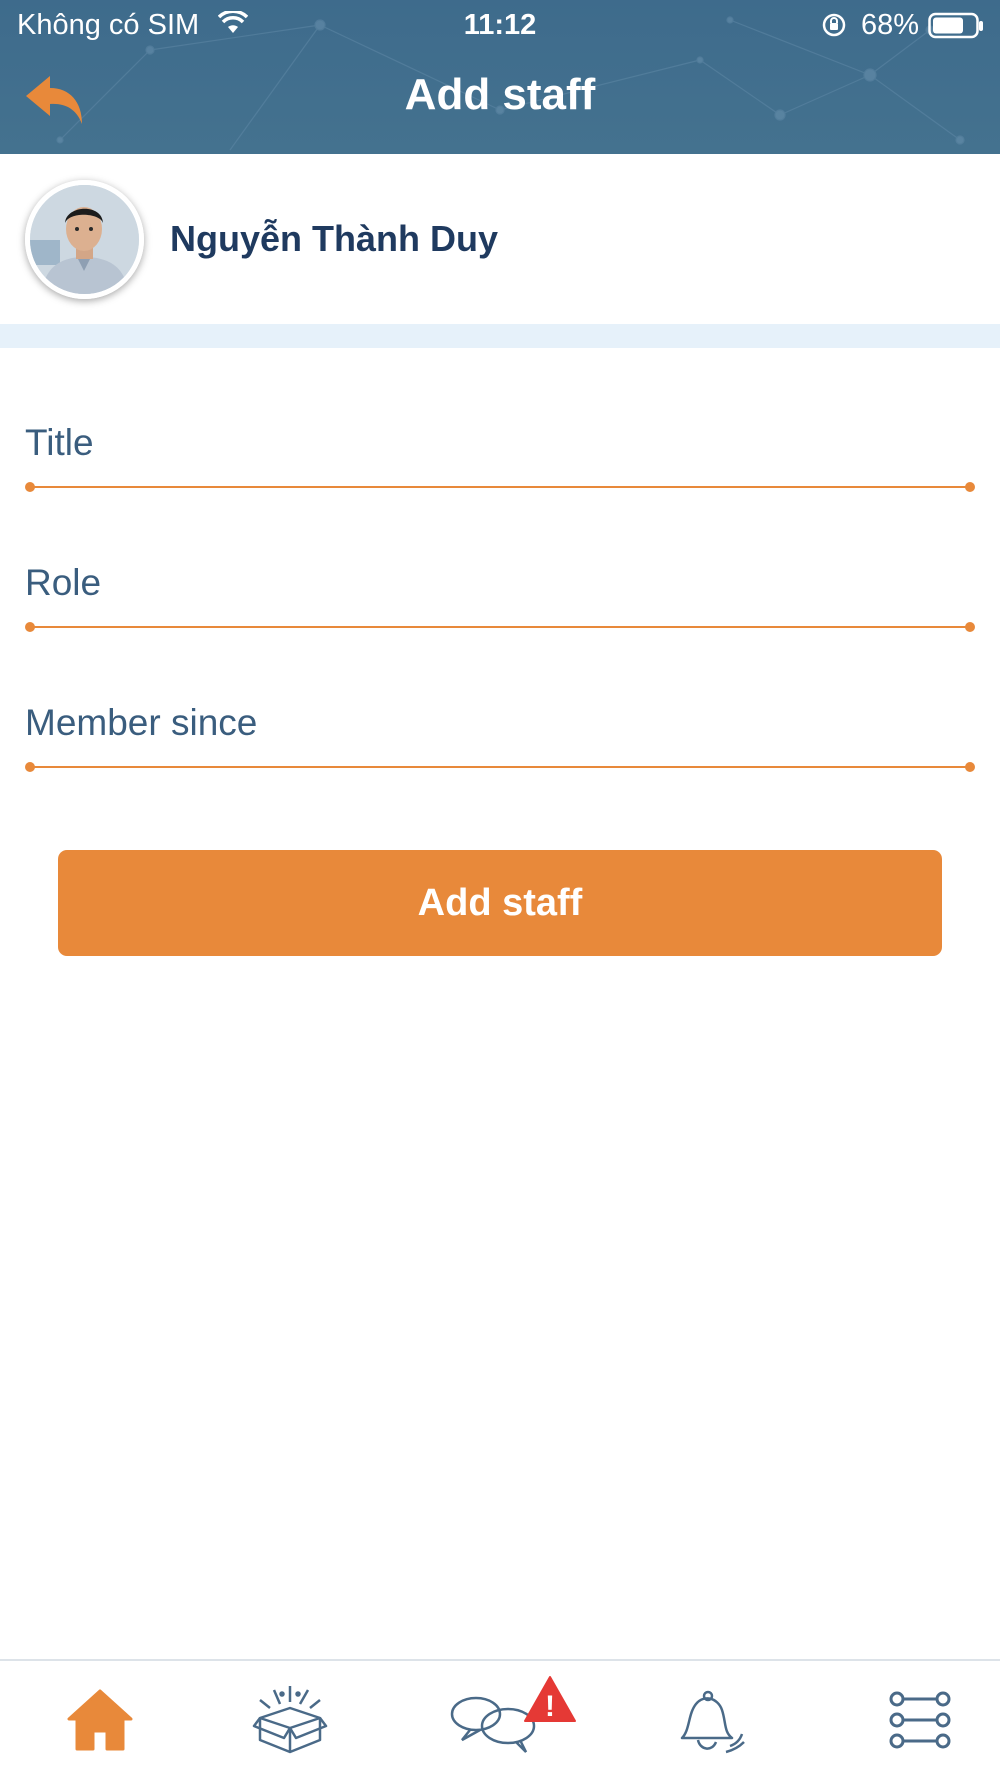 The width and height of the screenshot is (1000, 1778). Describe the element at coordinates (500, 767) in the screenshot. I see `member-since-underline` at that location.